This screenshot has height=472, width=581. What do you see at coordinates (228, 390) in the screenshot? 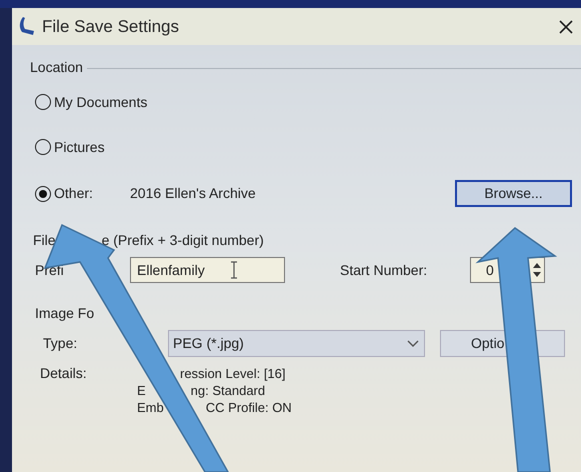
I see `detail-text: ng: Standard` at bounding box center [228, 390].